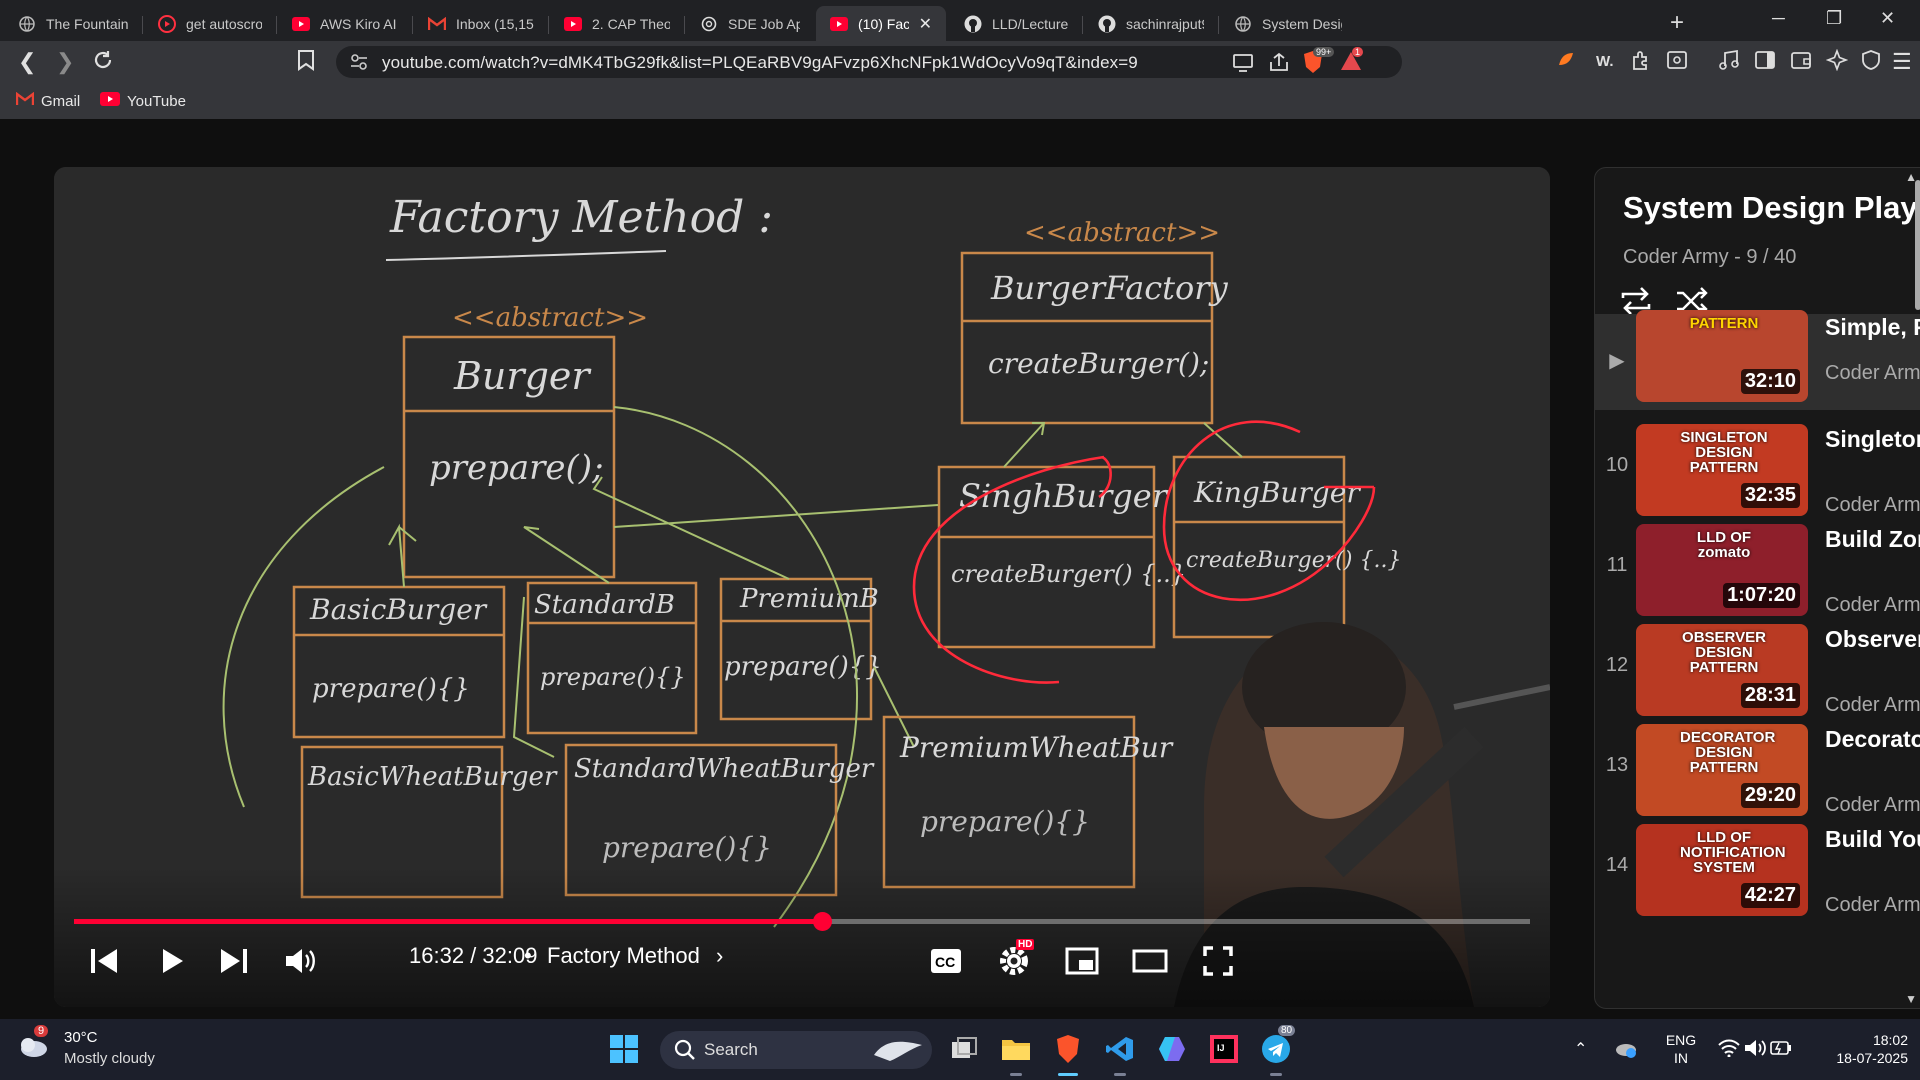  I want to click on miniplayer-icon, so click(1082, 961).